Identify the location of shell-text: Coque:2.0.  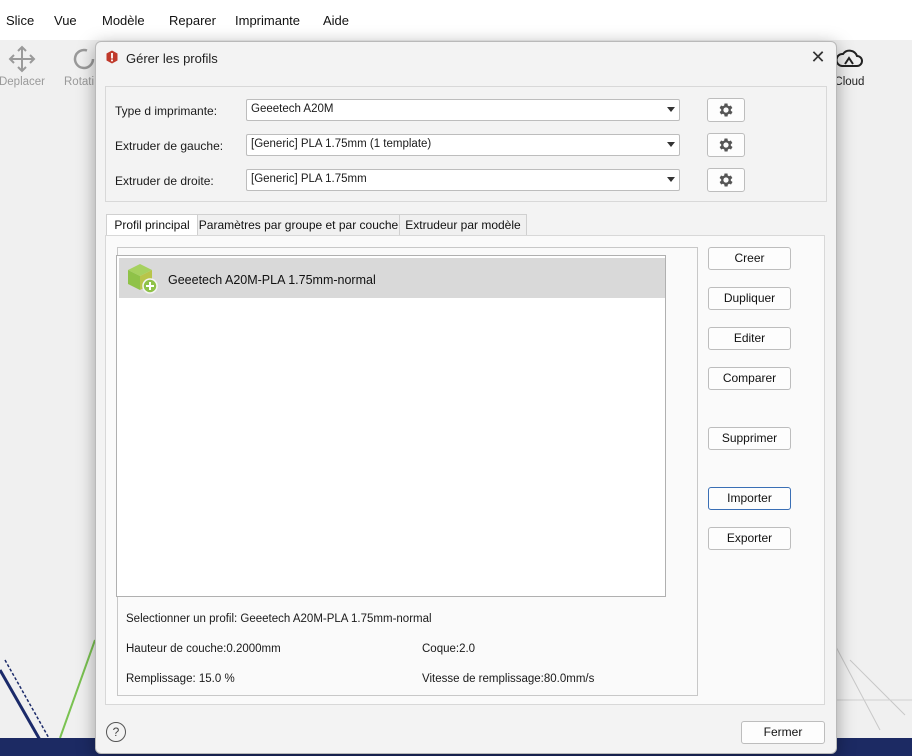
(449, 649).